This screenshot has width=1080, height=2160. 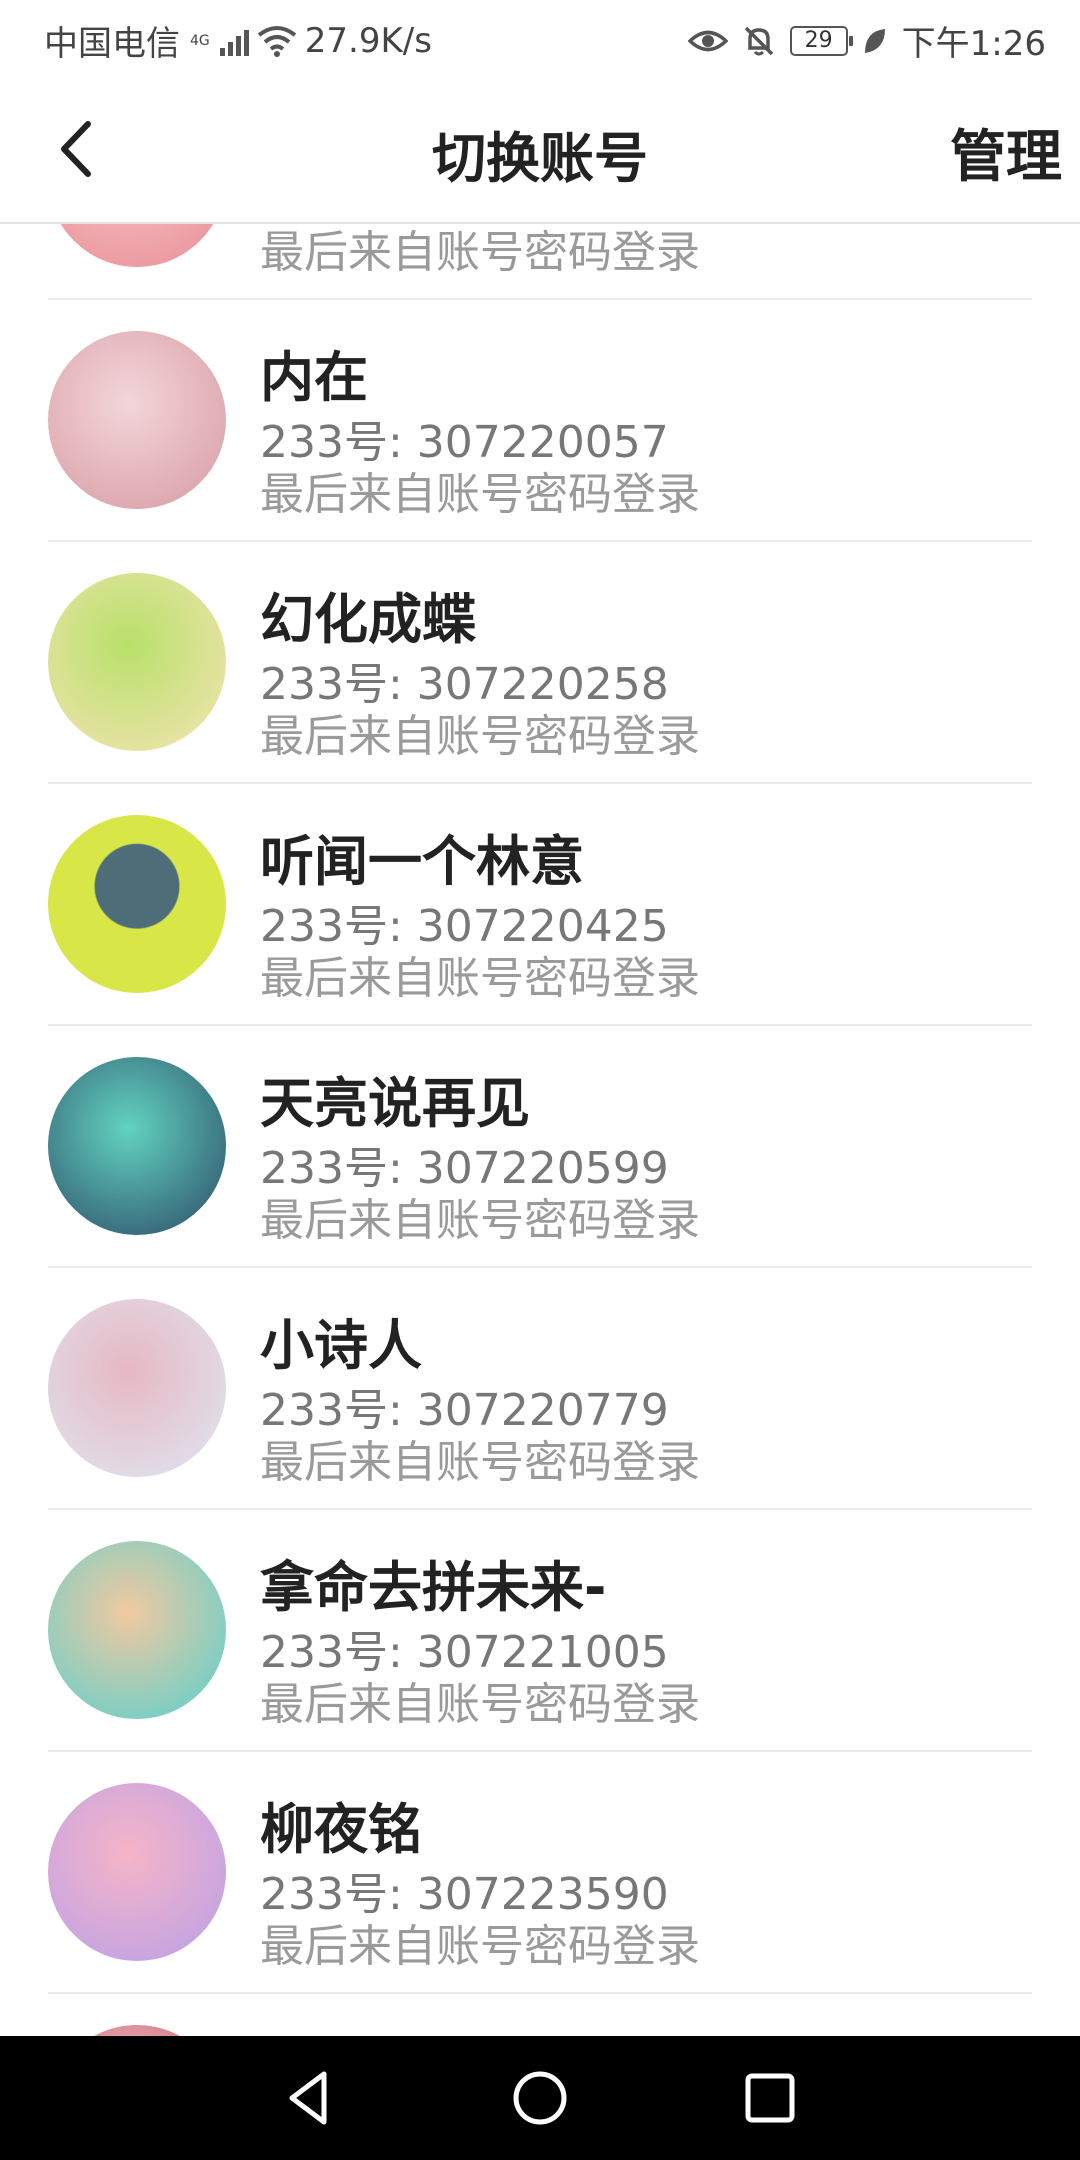 What do you see at coordinates (433, 1587) in the screenshot?
I see `account-name: 拿命去拼未来-` at bounding box center [433, 1587].